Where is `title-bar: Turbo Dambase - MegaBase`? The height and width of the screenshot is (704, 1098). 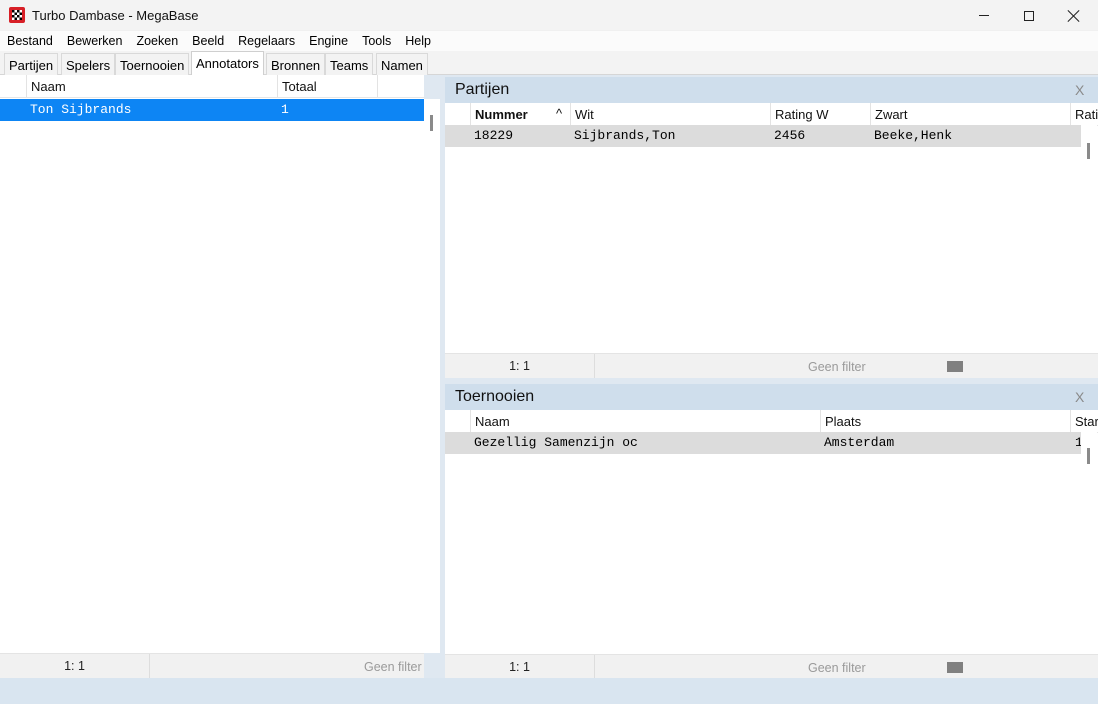
title-bar: Turbo Dambase - MegaBase is located at coordinates (549, 15).